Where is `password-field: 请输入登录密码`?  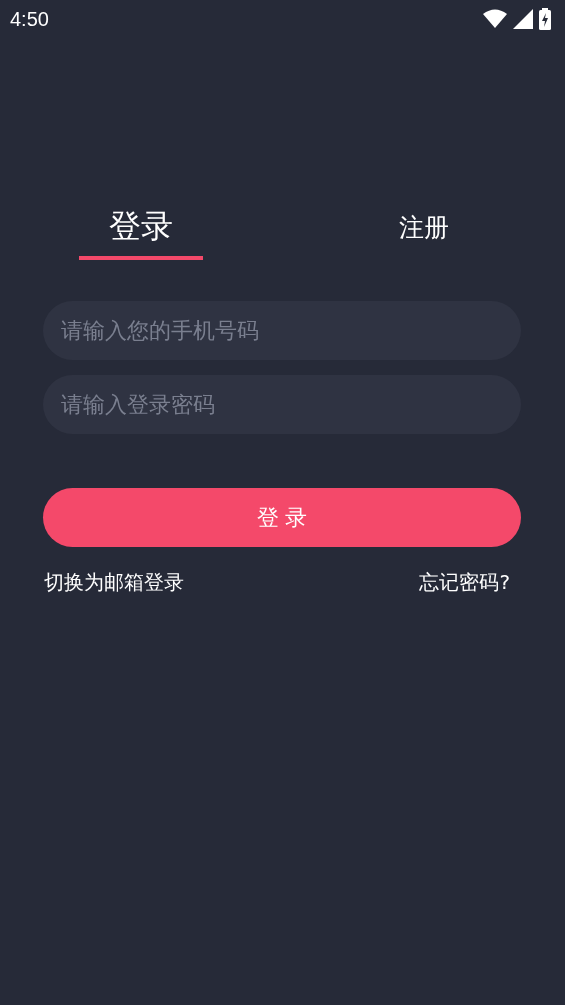
password-field: 请输入登录密码 is located at coordinates (282, 404).